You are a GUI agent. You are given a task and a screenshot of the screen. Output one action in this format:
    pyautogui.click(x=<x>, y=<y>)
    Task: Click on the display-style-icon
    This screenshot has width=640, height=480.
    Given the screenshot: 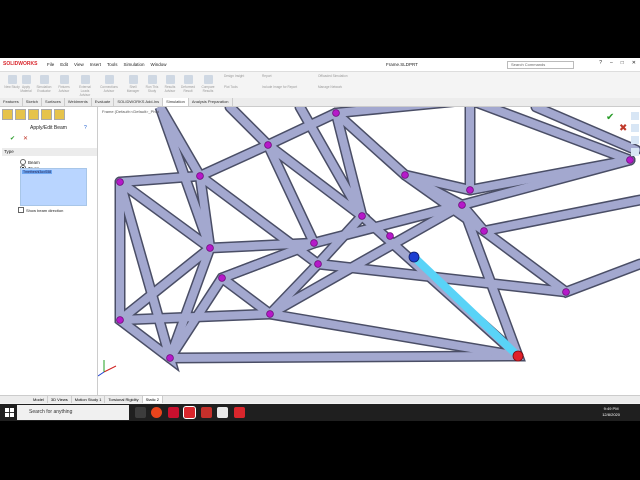 What is the action you would take?
    pyautogui.click(x=635, y=128)
    